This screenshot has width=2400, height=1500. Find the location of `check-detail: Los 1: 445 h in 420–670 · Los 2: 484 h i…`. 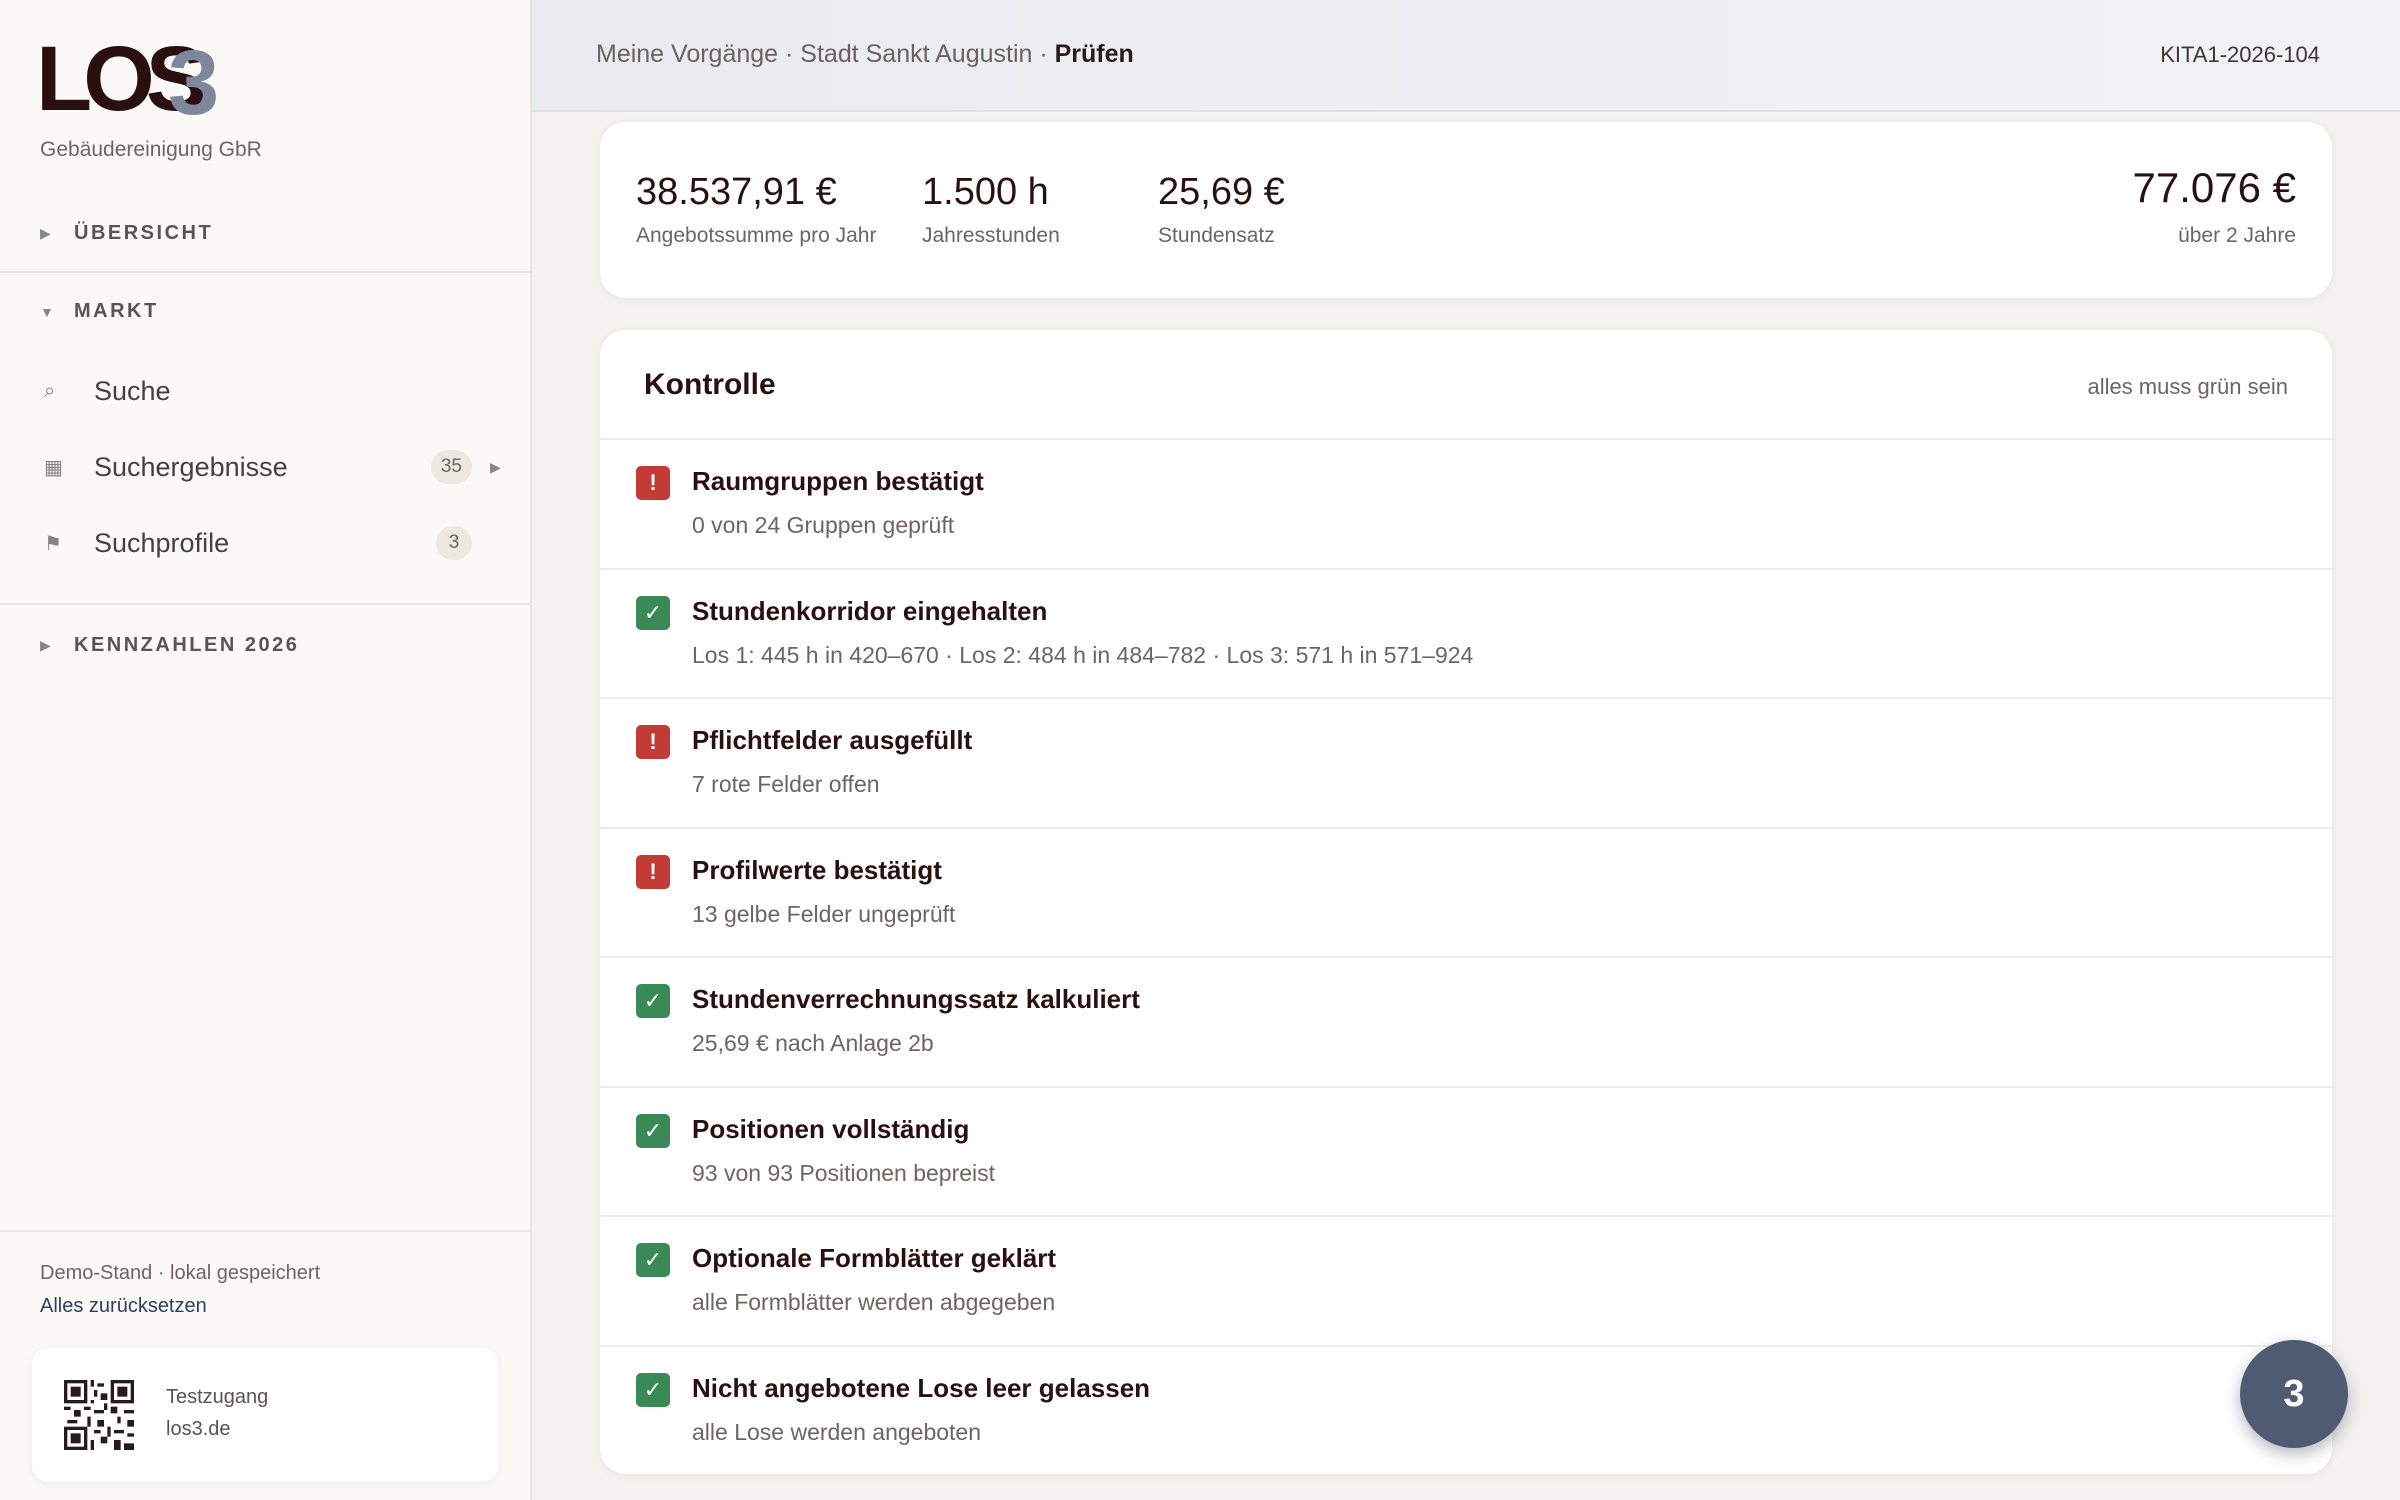

check-detail: Los 1: 445 h in 420–670 · Los 2: 484 h i… is located at coordinates (1083, 654).